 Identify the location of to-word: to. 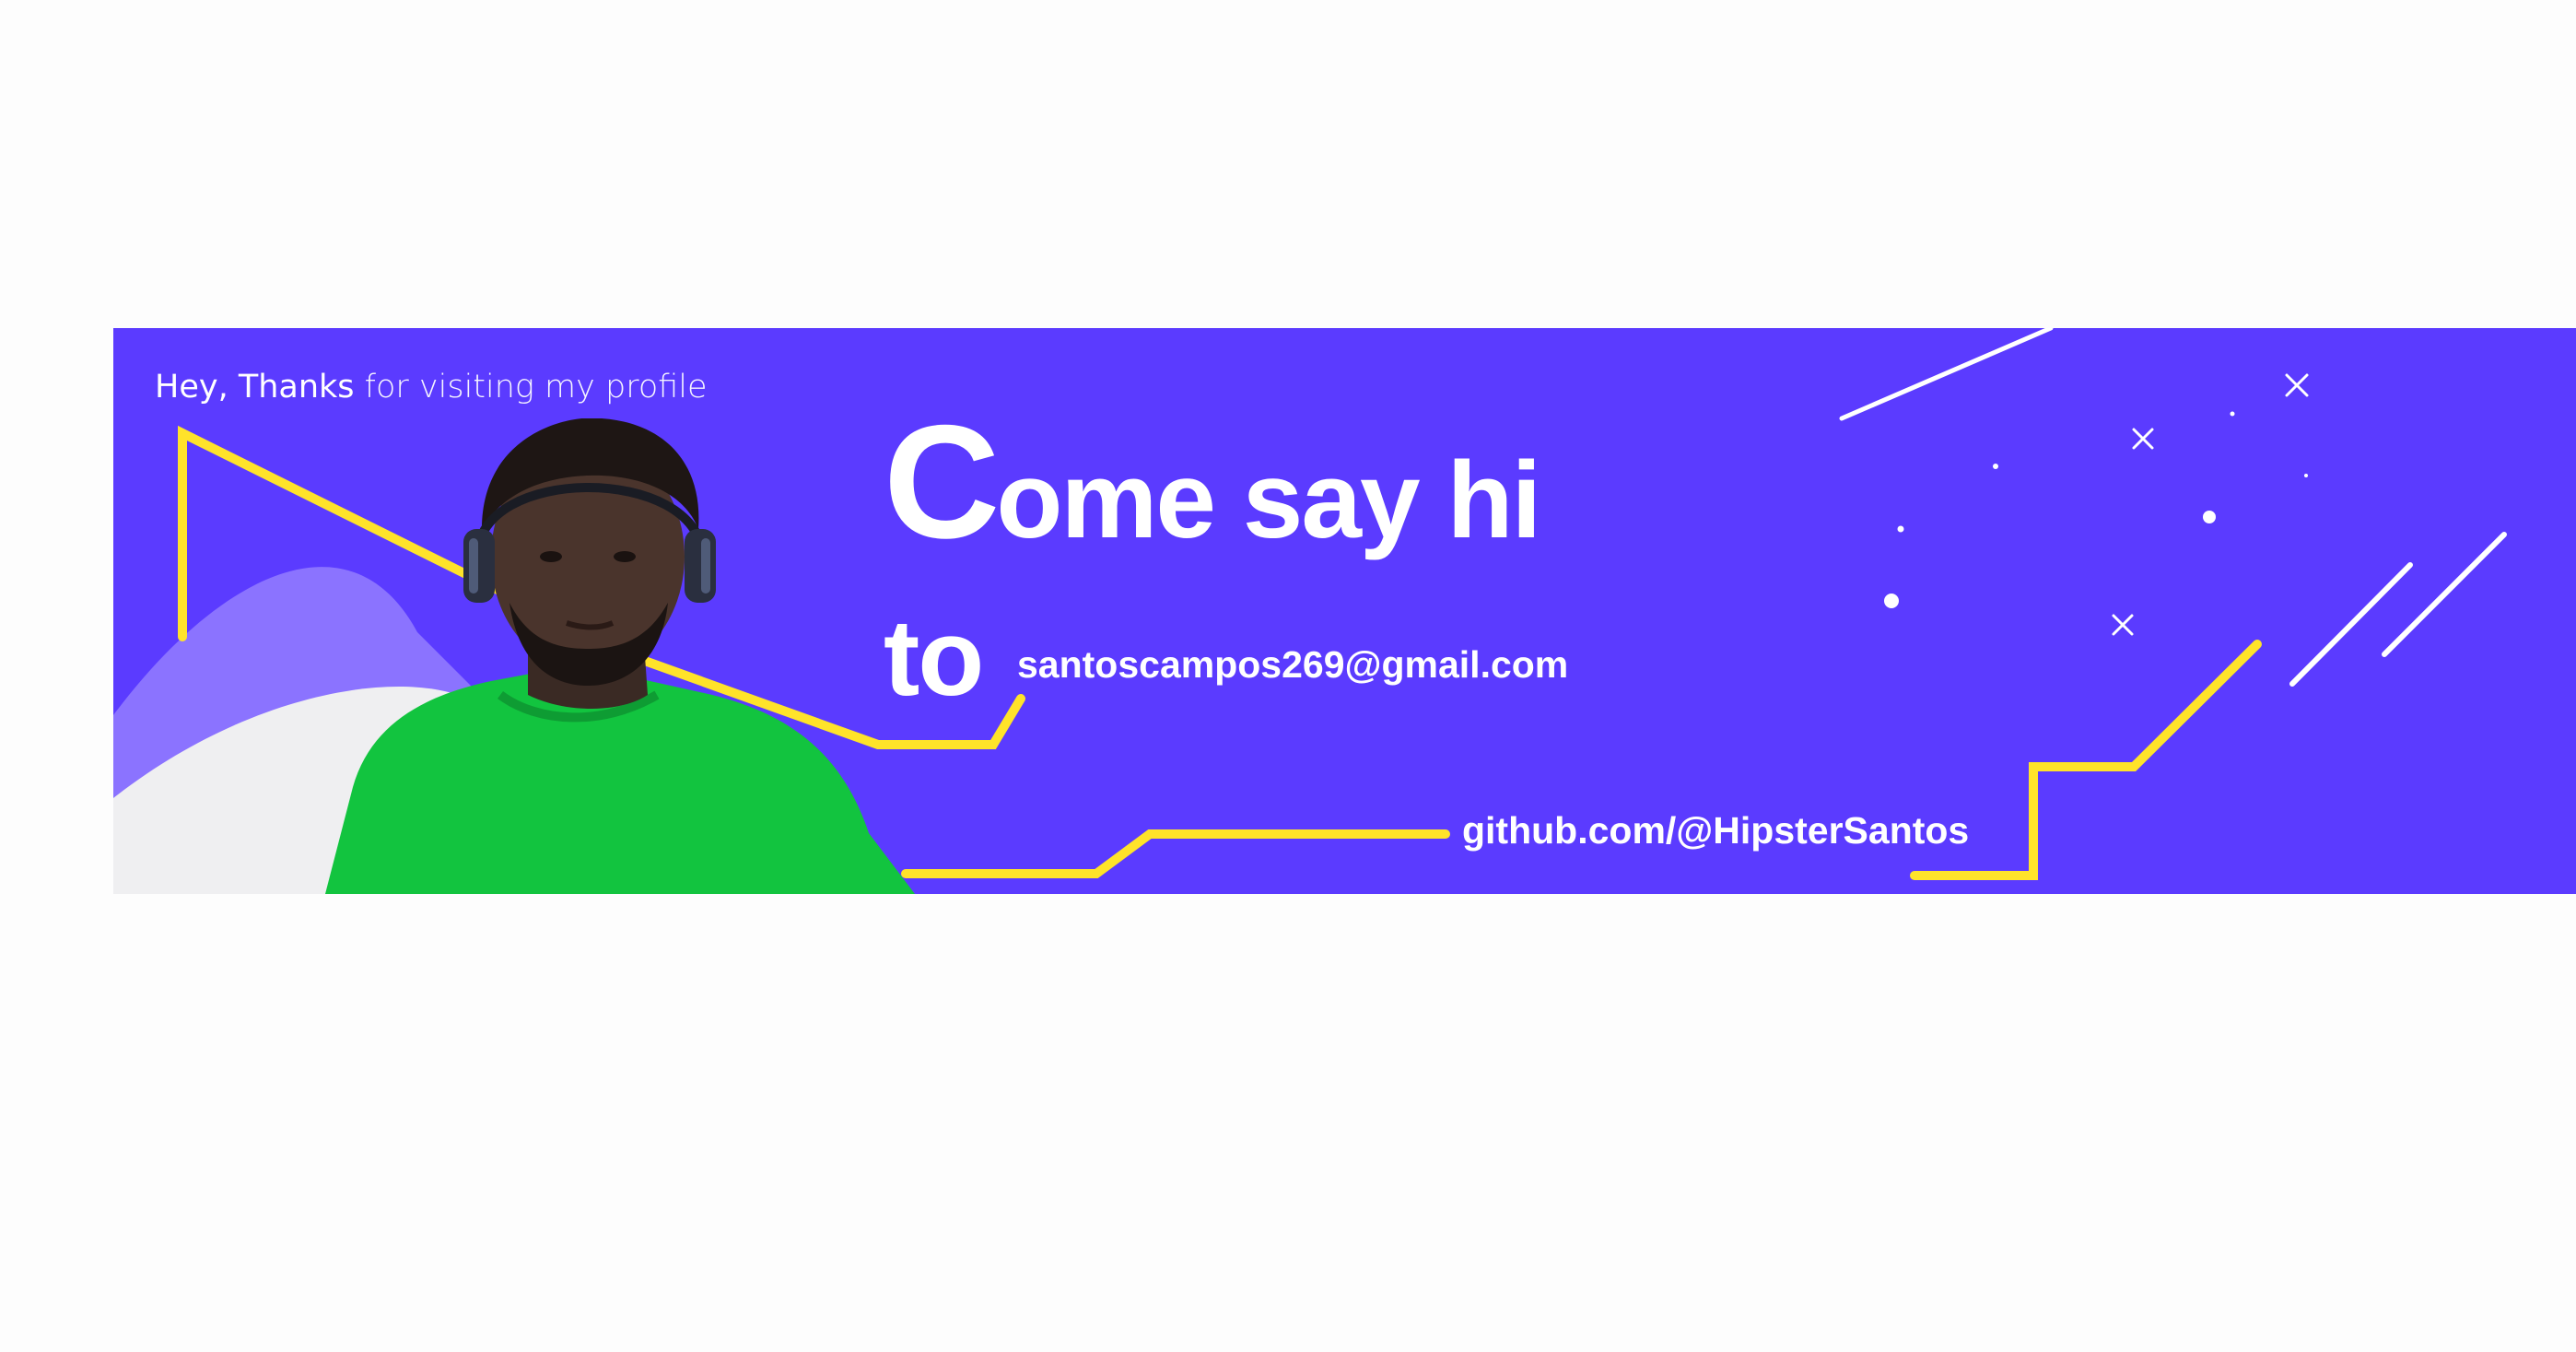
(934, 658).